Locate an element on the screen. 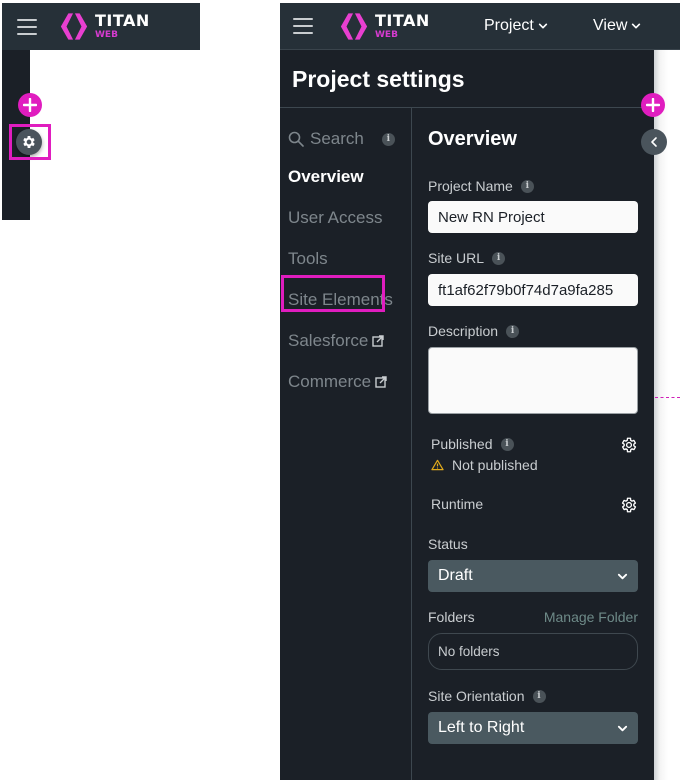 This screenshot has height=780, width=680. nav-item-commerce: Commerce is located at coordinates (348, 381).